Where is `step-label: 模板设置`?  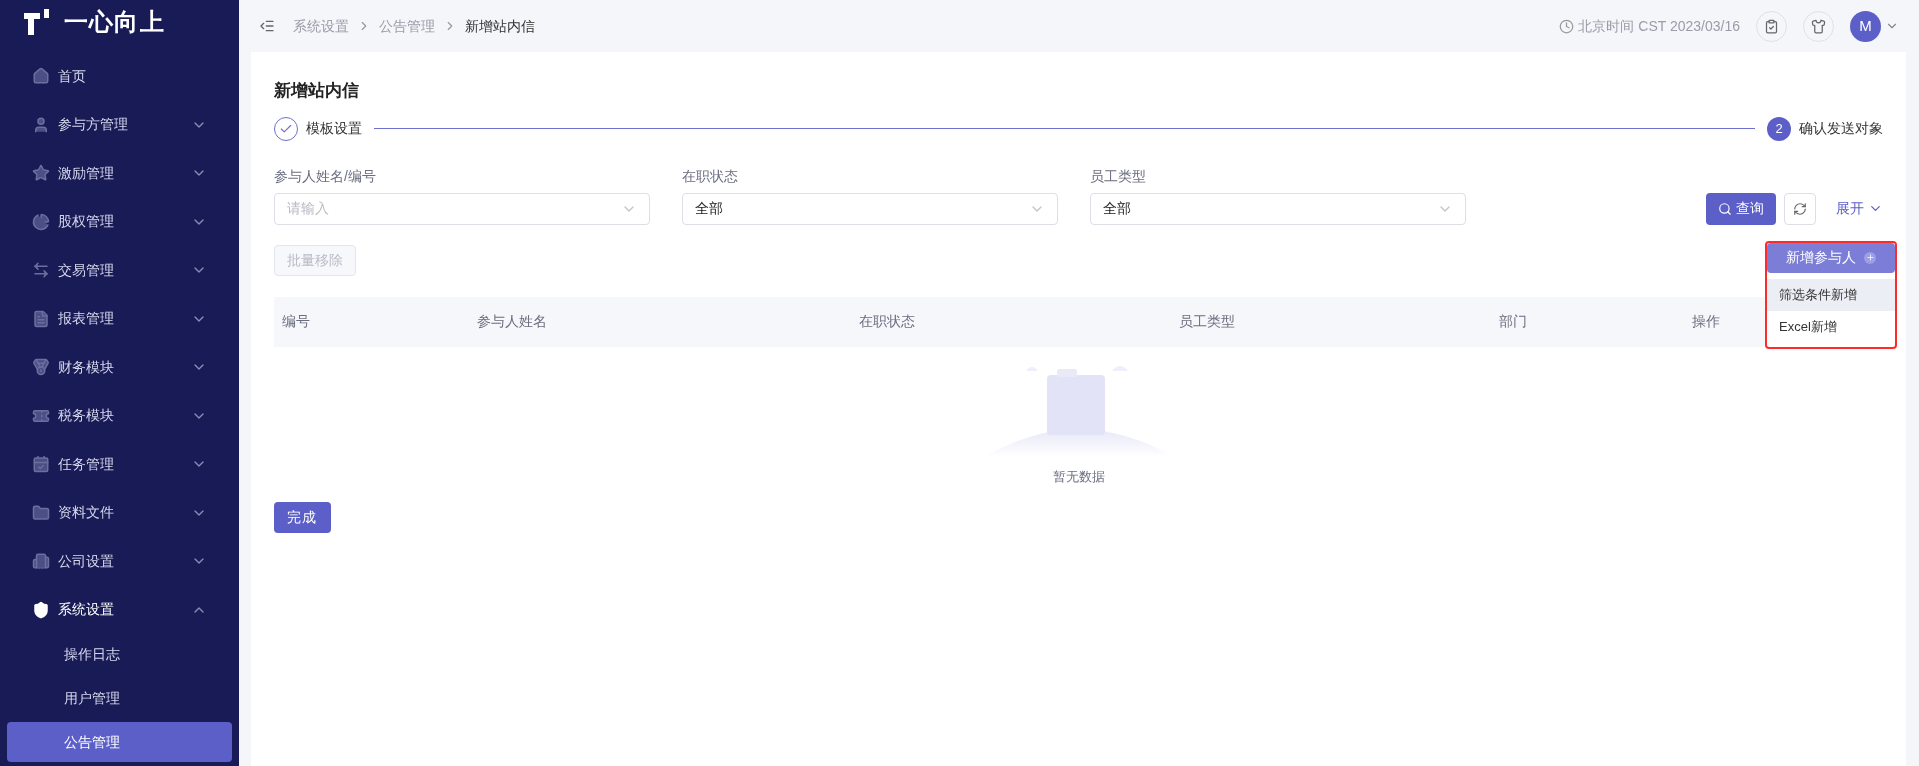 step-label: 模板设置 is located at coordinates (334, 128).